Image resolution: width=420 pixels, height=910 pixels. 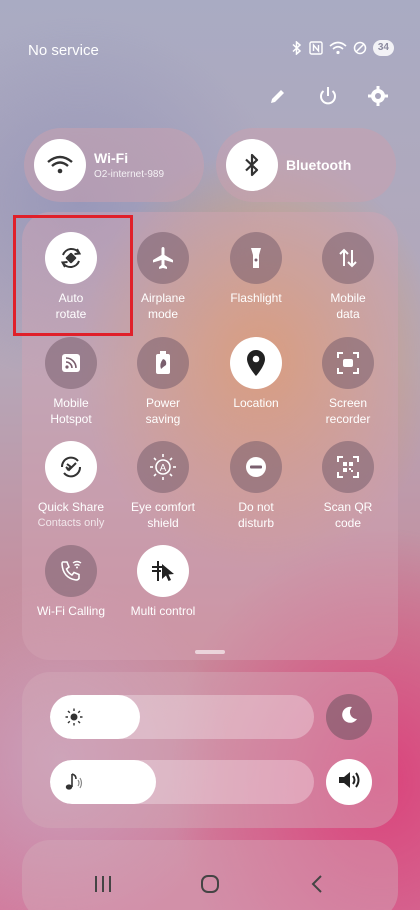 What do you see at coordinates (348, 363) in the screenshot?
I see `screen-recorder-icon` at bounding box center [348, 363].